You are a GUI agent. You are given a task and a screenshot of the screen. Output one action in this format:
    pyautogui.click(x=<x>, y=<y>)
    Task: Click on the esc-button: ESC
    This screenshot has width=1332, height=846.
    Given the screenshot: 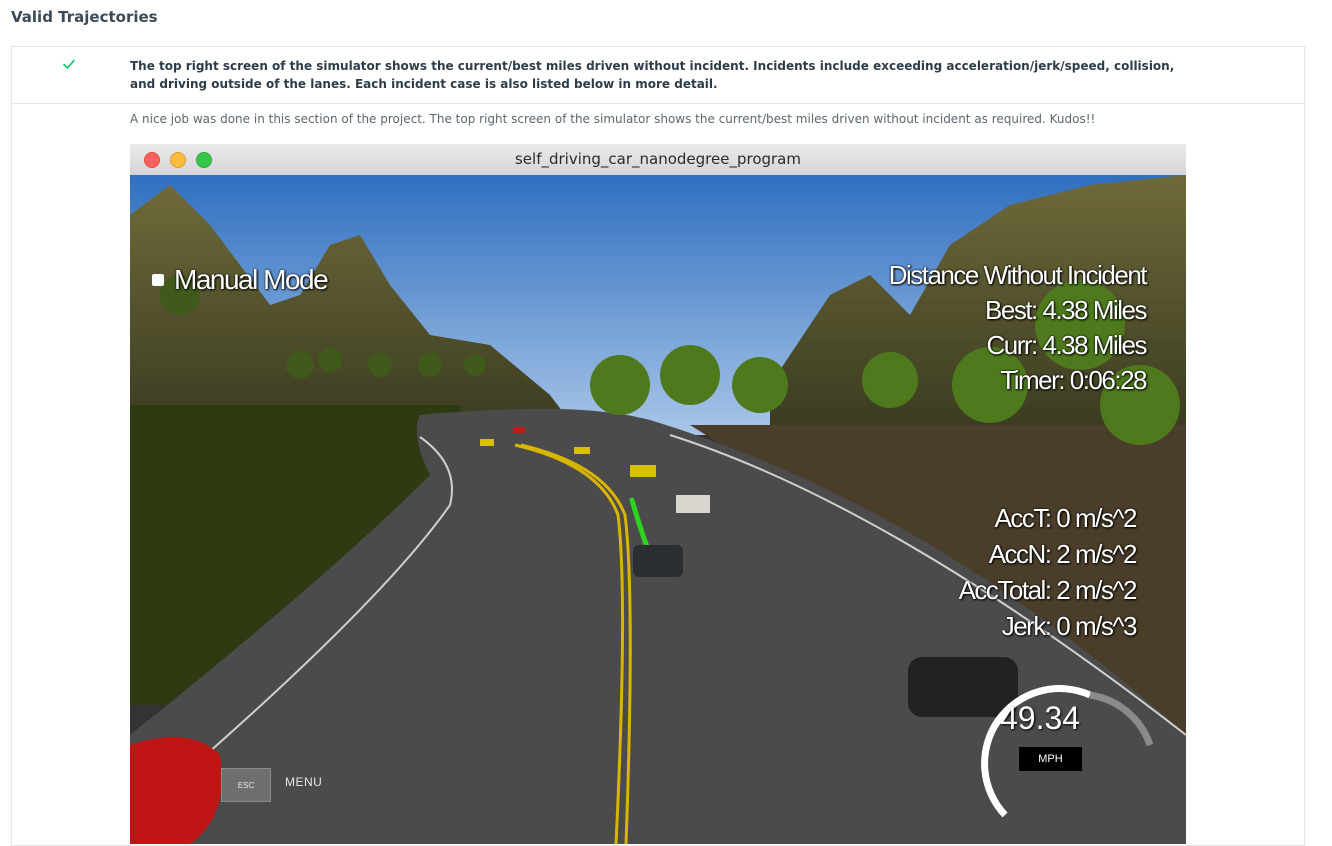 What is the action you would take?
    pyautogui.click(x=246, y=785)
    